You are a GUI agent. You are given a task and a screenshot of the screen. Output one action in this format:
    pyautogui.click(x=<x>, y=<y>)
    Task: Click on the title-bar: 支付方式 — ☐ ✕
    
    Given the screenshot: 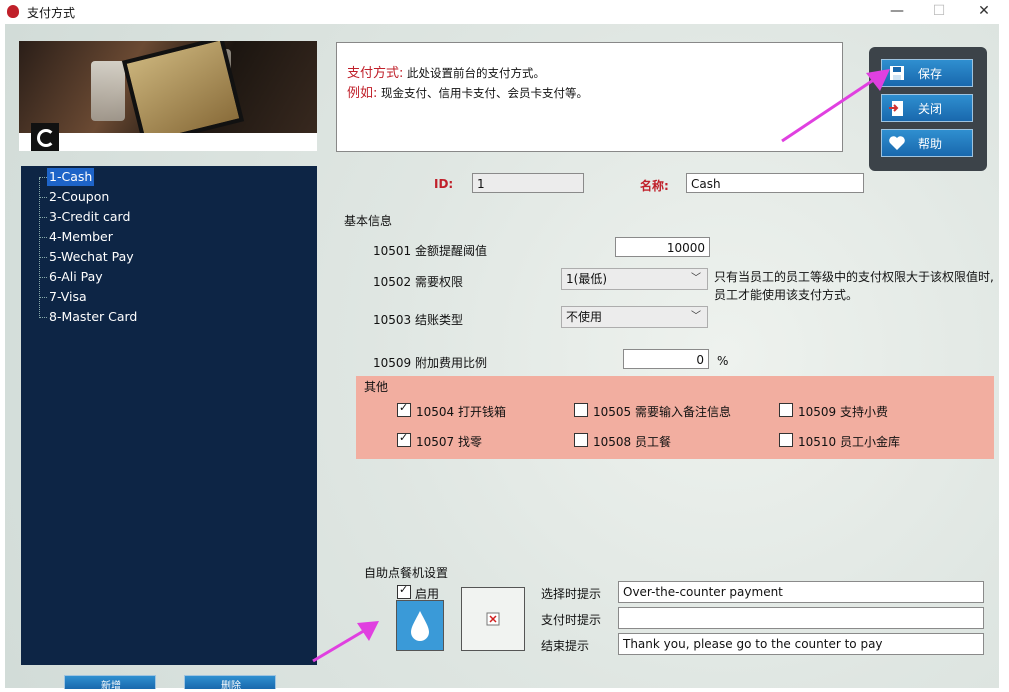 What is the action you would take?
    pyautogui.click(x=504, y=12)
    